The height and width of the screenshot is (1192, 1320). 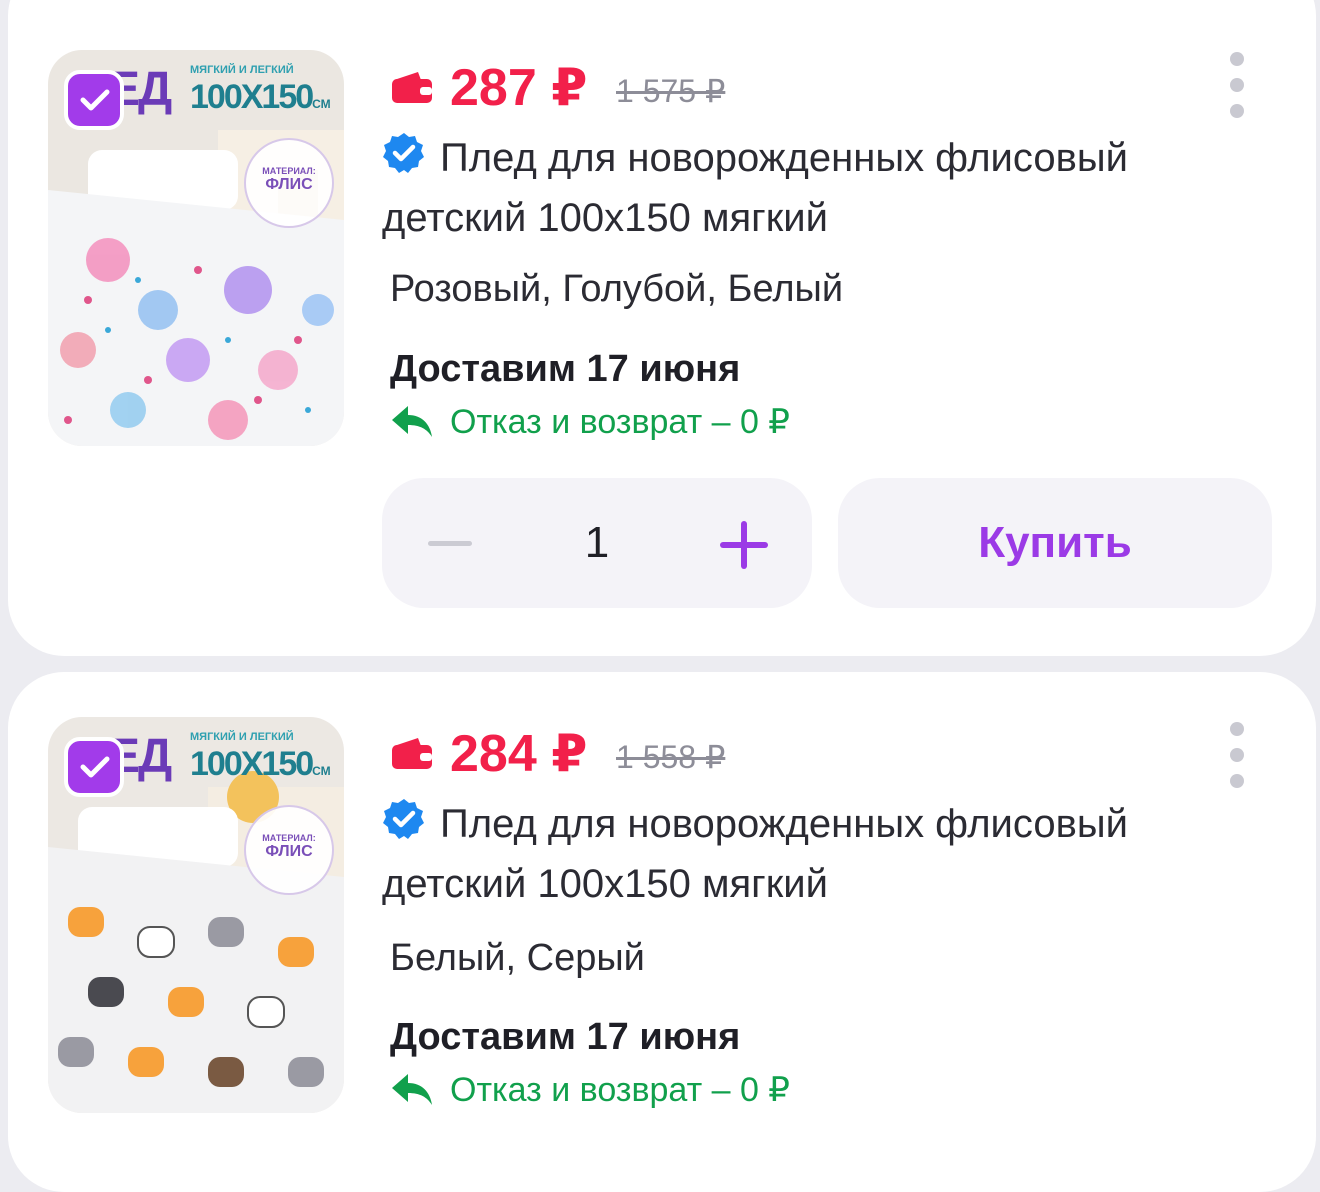 I want to click on decrease-quantity-button, so click(x=450, y=543).